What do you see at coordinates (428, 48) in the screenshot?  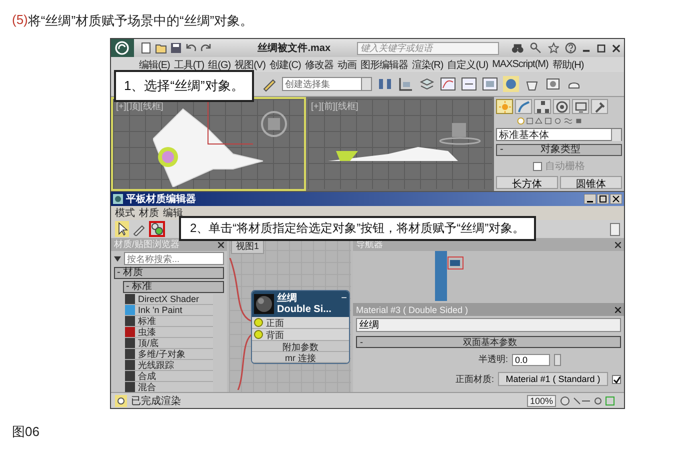 I see `search-field: 键入关键字或短语` at bounding box center [428, 48].